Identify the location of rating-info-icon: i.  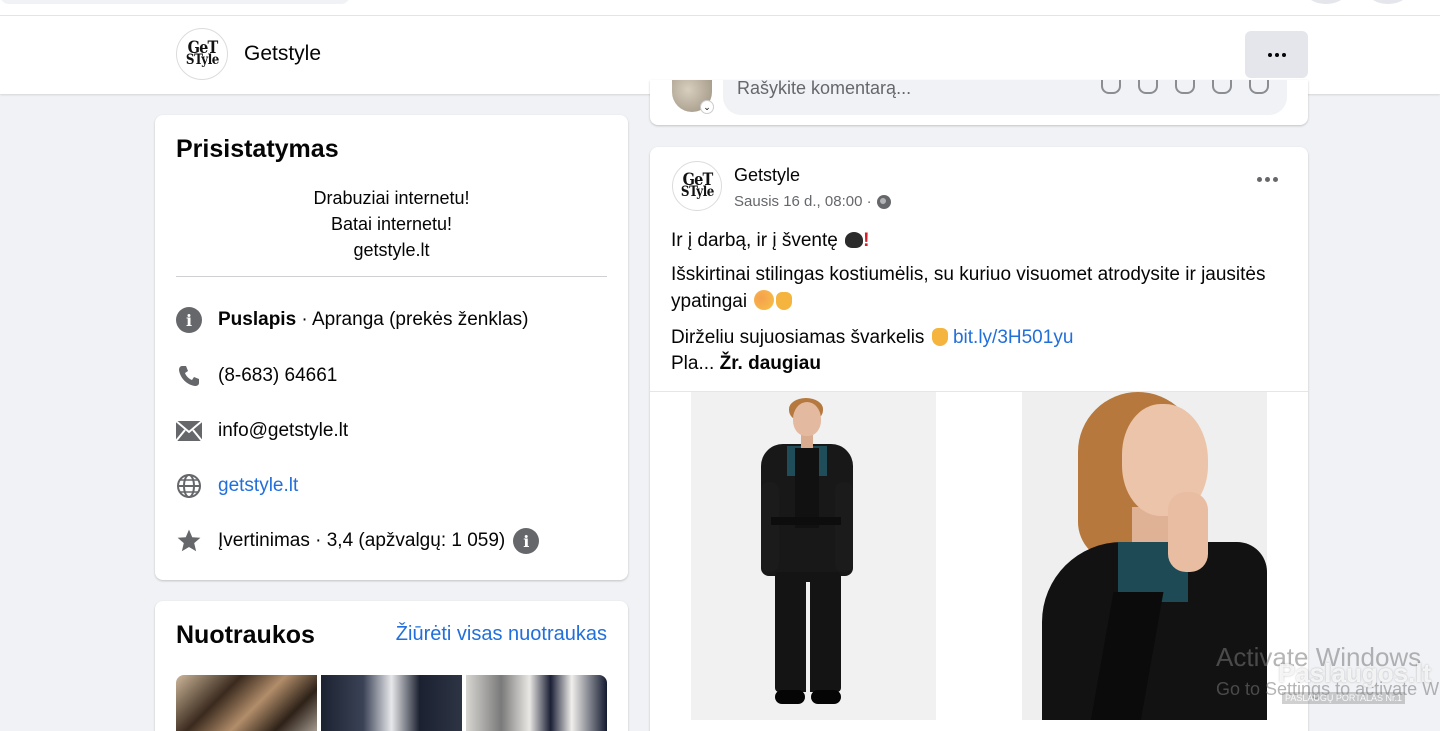
(526, 541).